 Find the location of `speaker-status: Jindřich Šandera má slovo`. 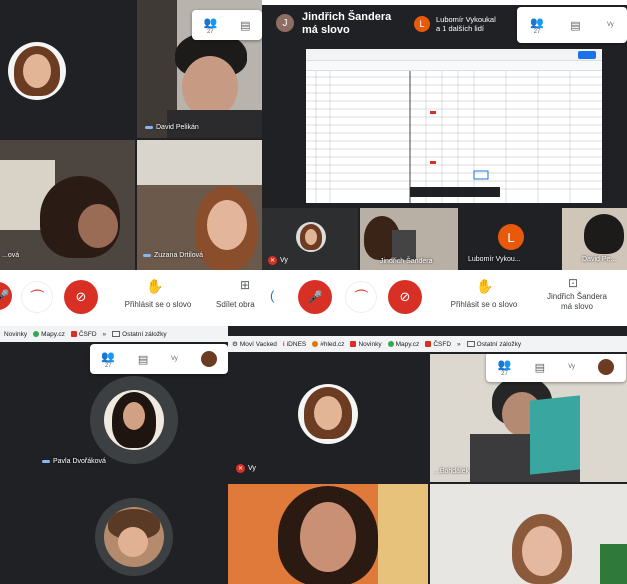

speaker-status: Jindřich Šandera má slovo is located at coordinates (346, 24).